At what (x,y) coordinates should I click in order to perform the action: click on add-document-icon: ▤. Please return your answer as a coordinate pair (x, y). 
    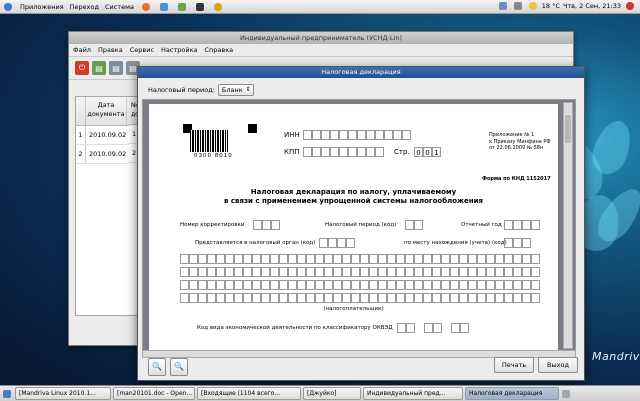
    Looking at the image, I should click on (99, 68).